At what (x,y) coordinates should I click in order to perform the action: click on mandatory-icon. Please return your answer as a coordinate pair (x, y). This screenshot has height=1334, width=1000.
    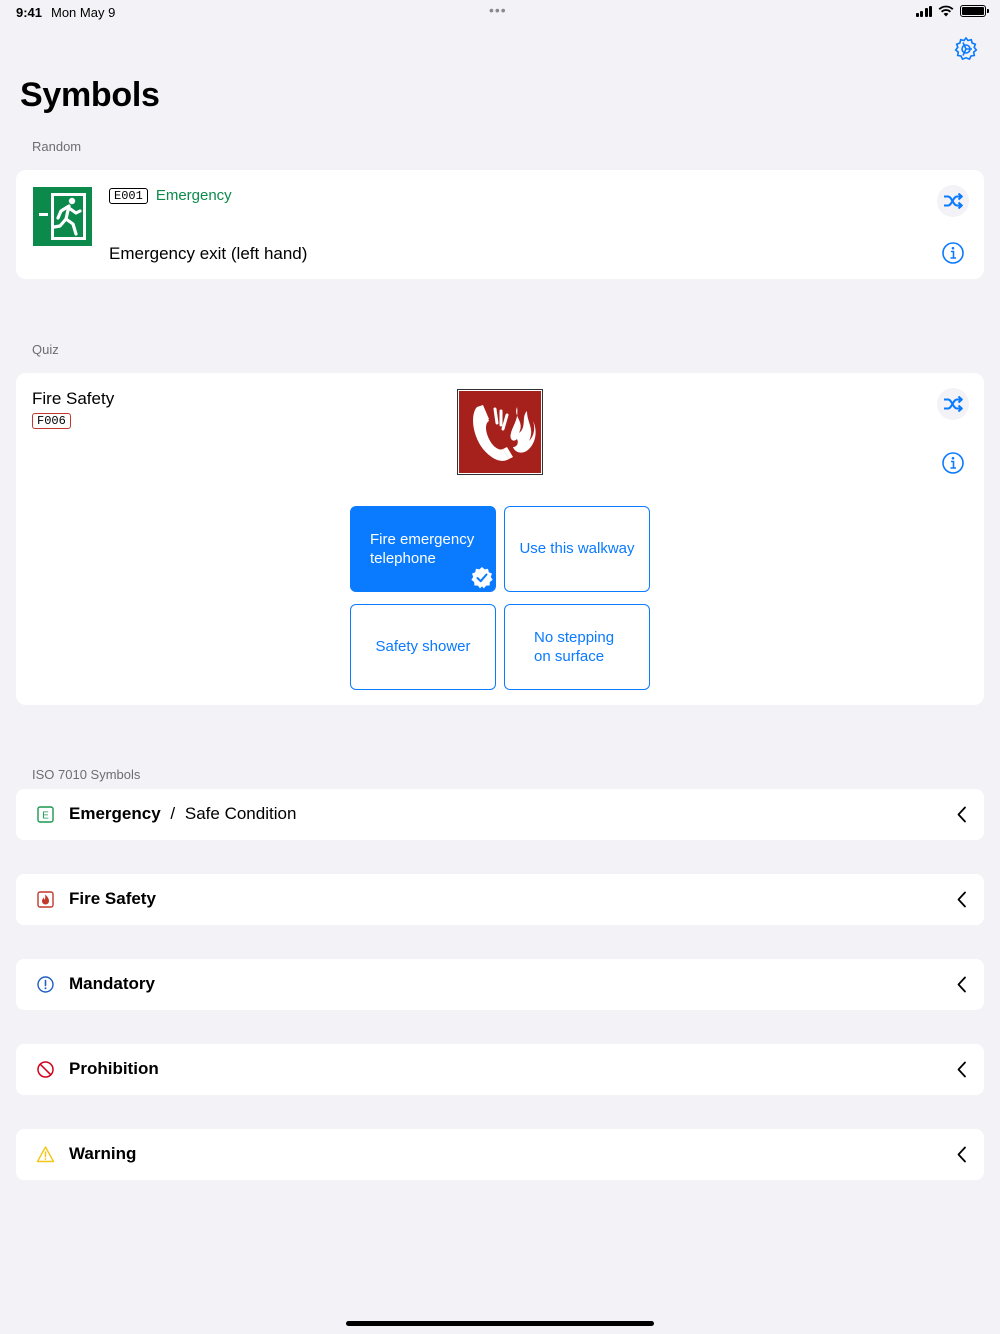
    Looking at the image, I should click on (45, 984).